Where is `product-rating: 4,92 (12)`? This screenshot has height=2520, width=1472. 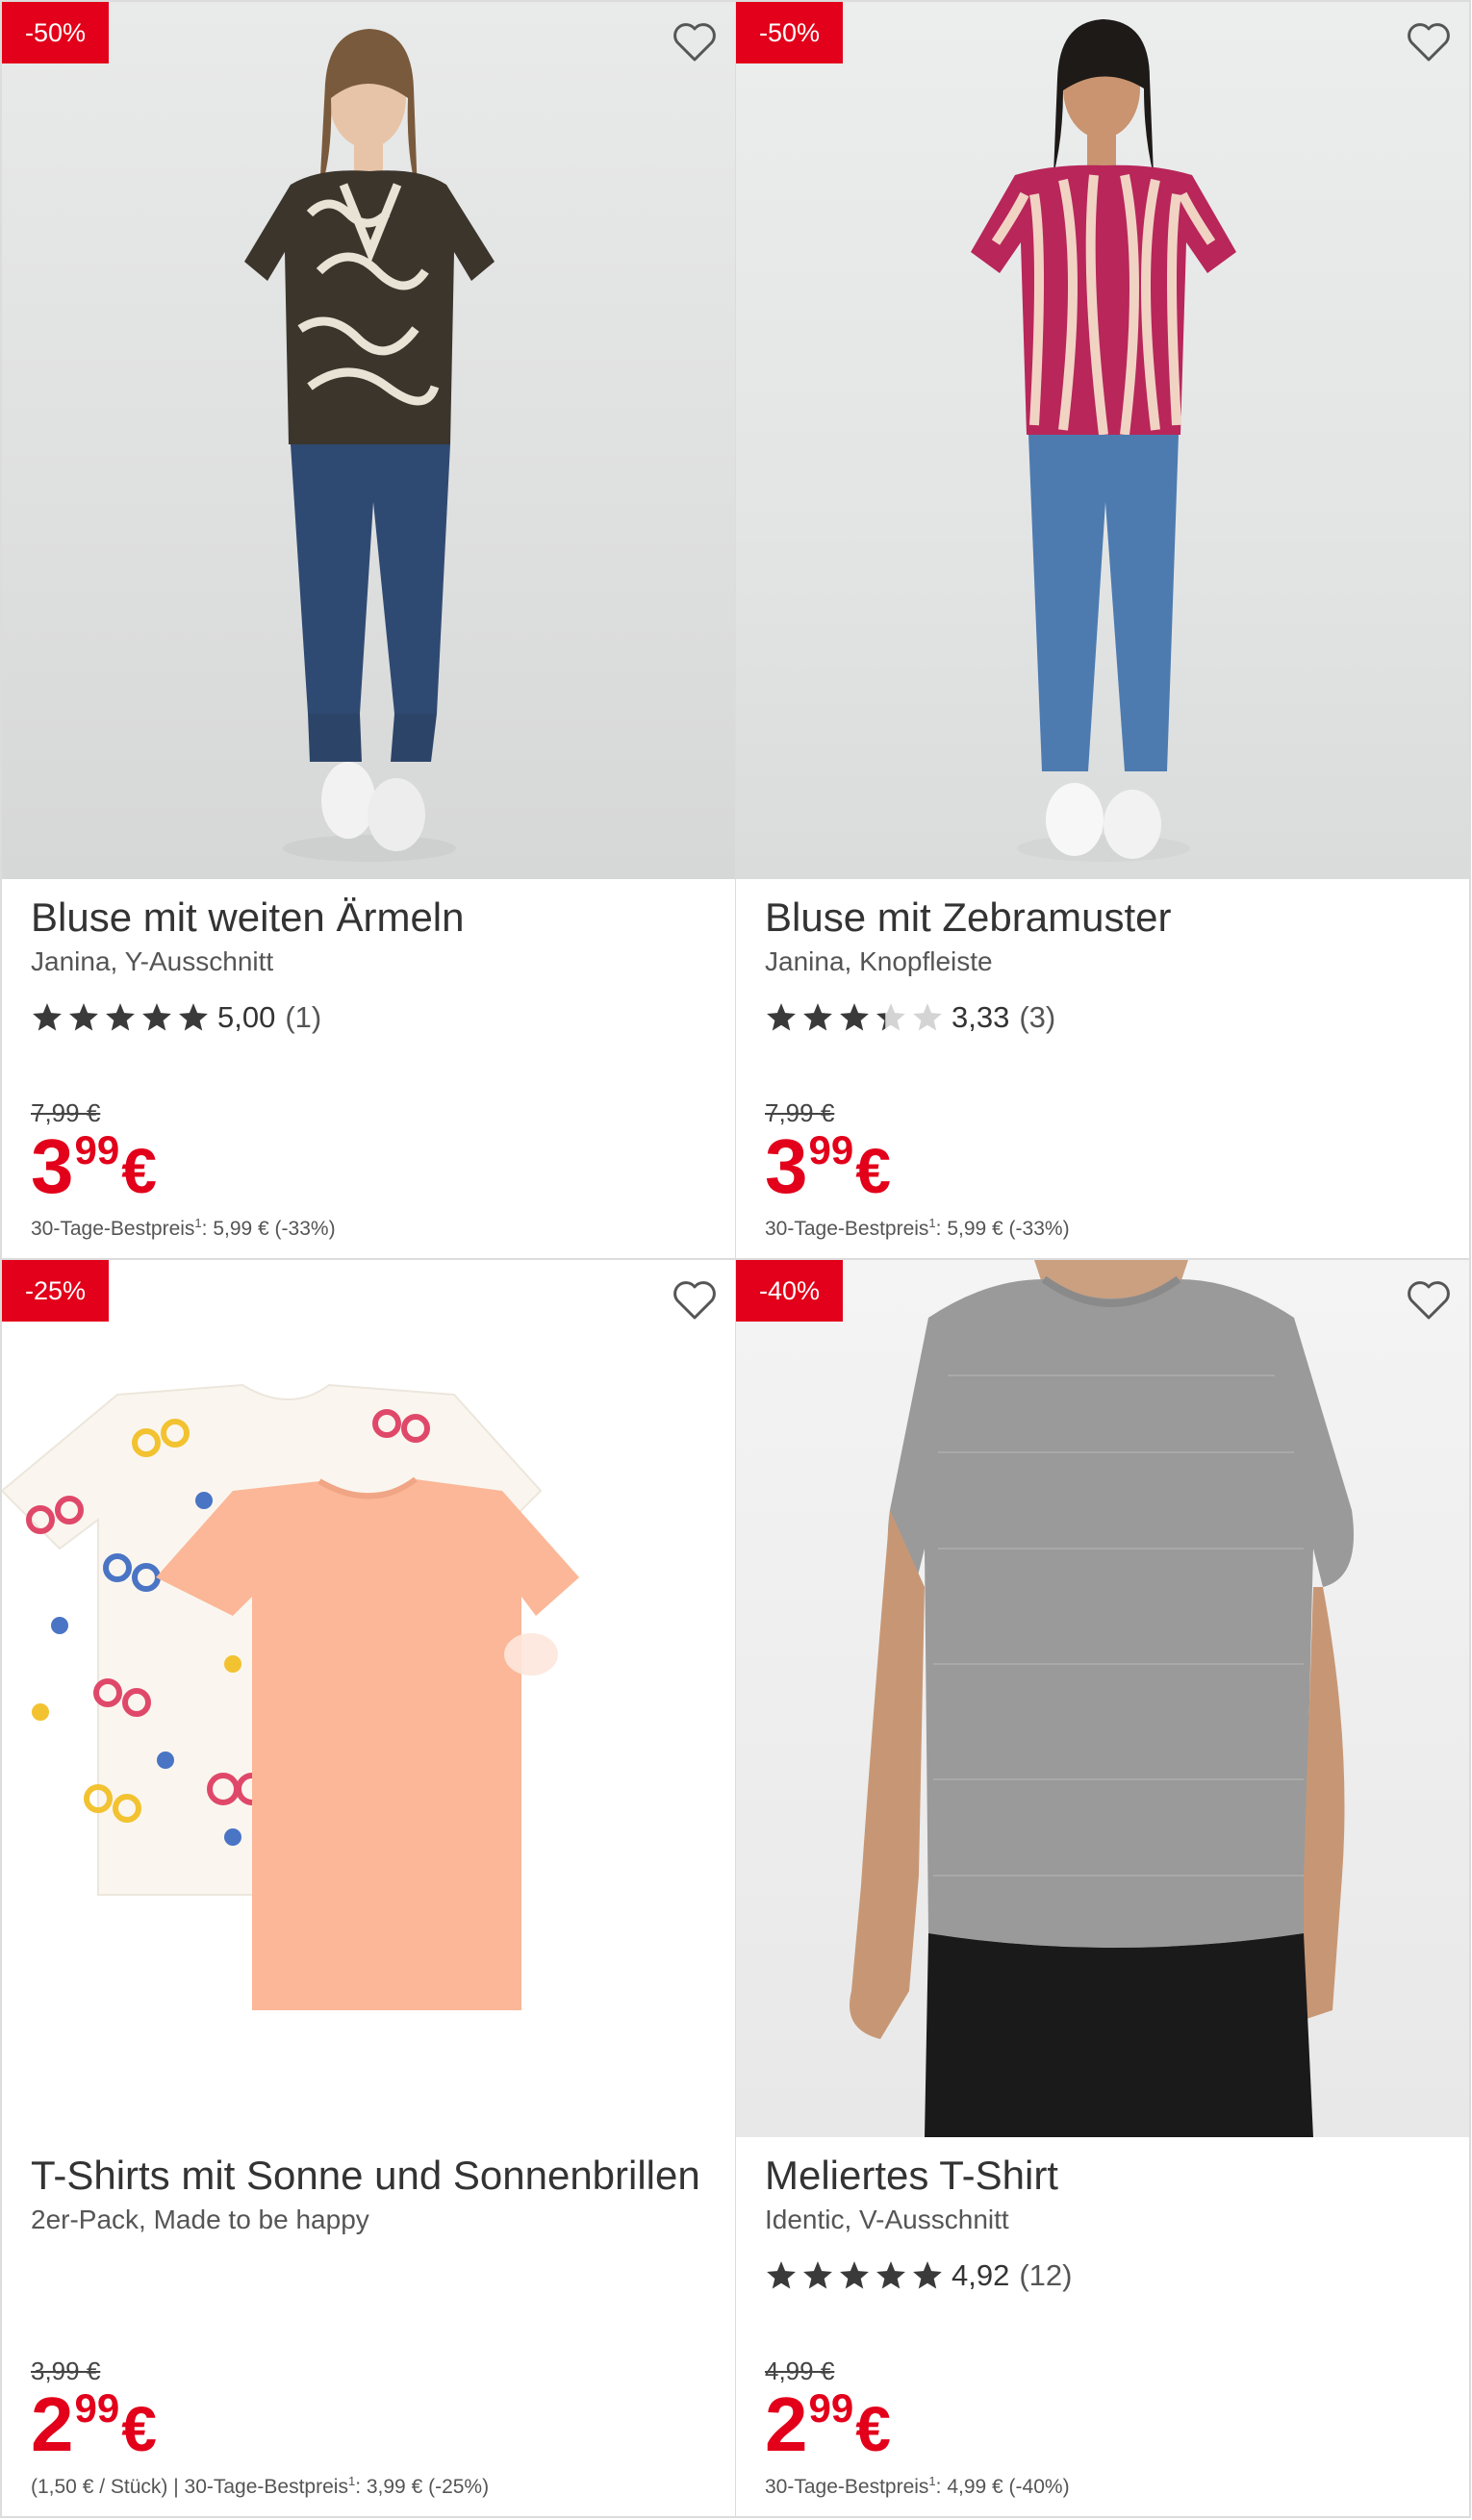 product-rating: 4,92 (12) is located at coordinates (918, 2276).